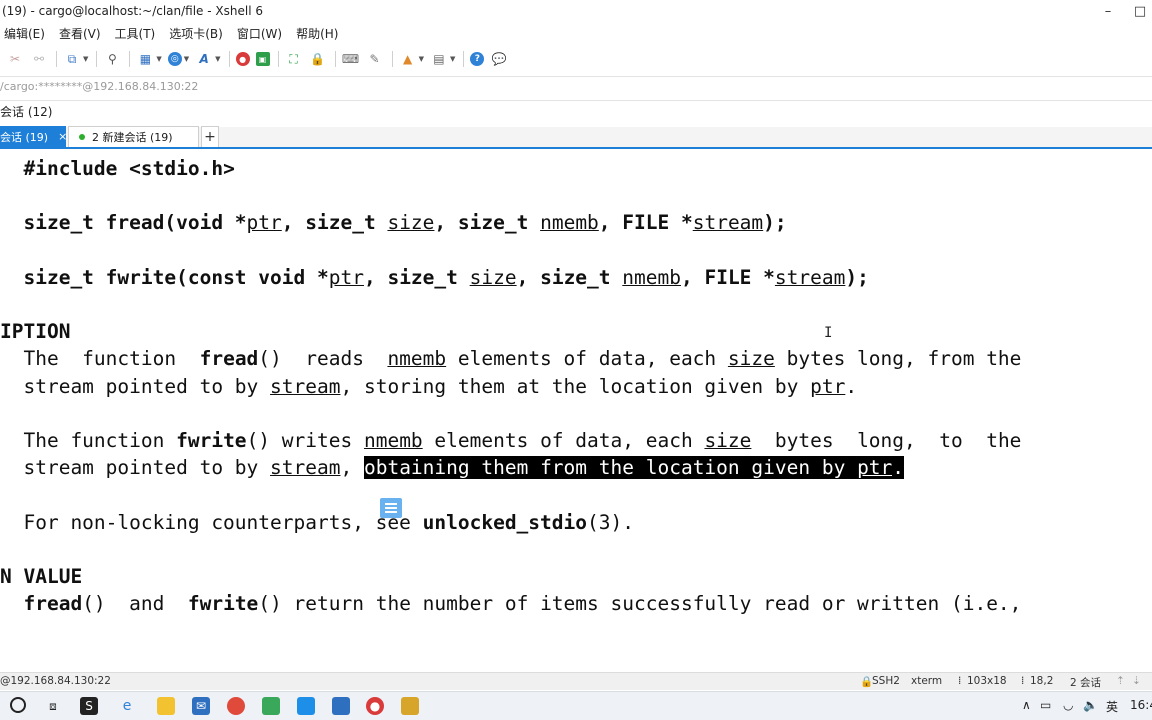 The width and height of the screenshot is (1152, 720). What do you see at coordinates (1108, 11) in the screenshot?
I see `minimize-button: –` at bounding box center [1108, 11].